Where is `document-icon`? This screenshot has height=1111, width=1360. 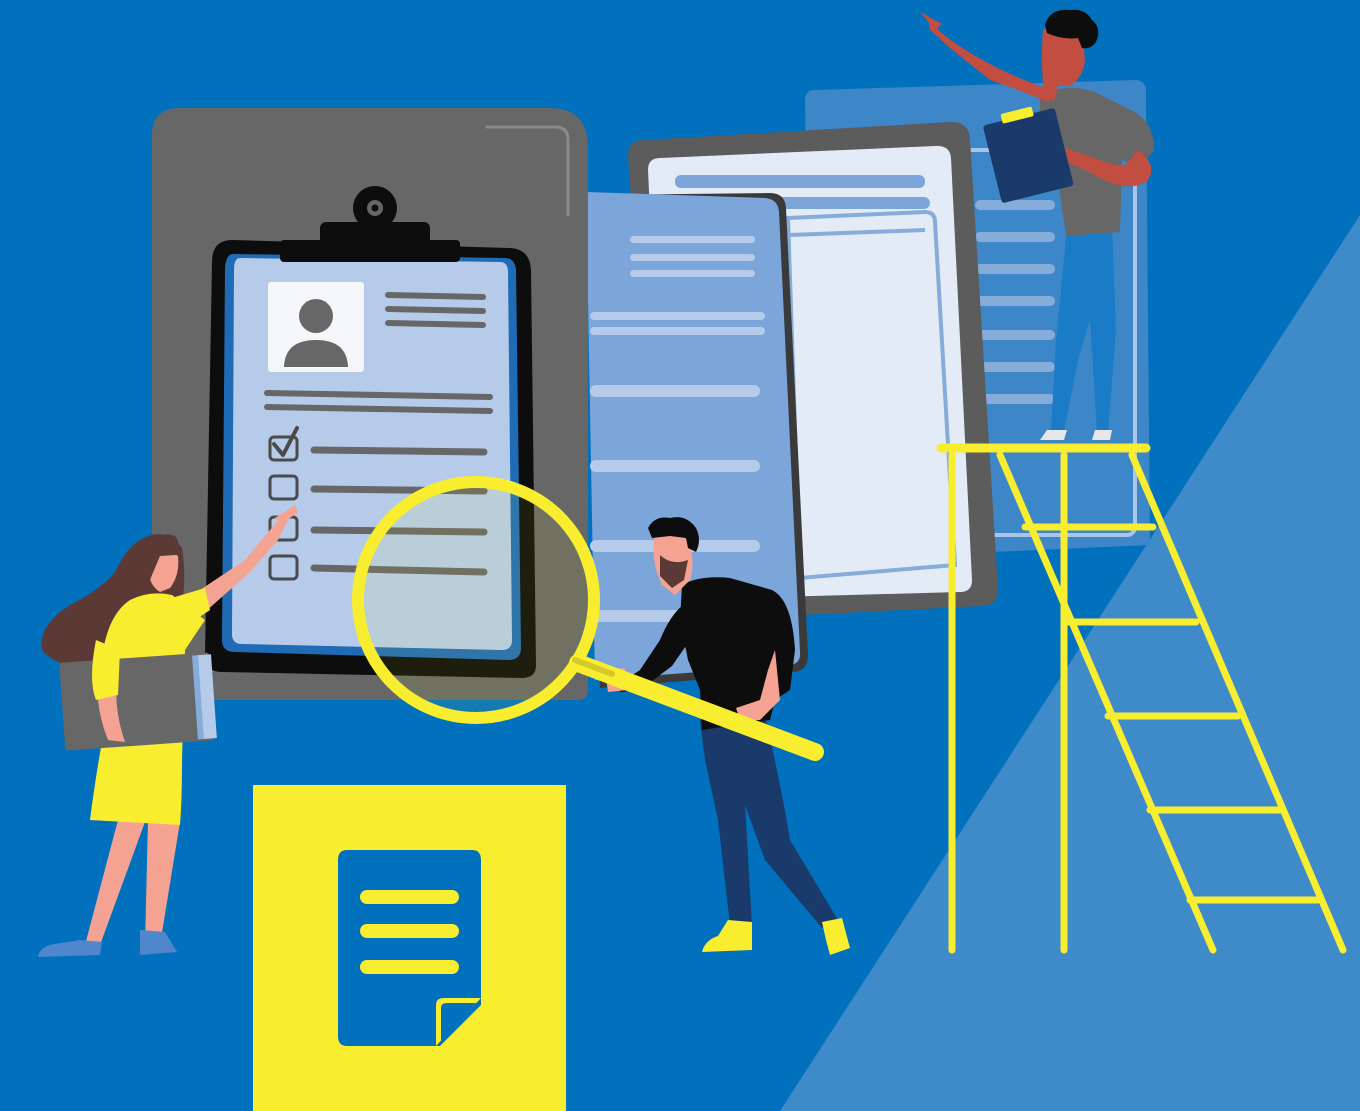 document-icon is located at coordinates (409, 948).